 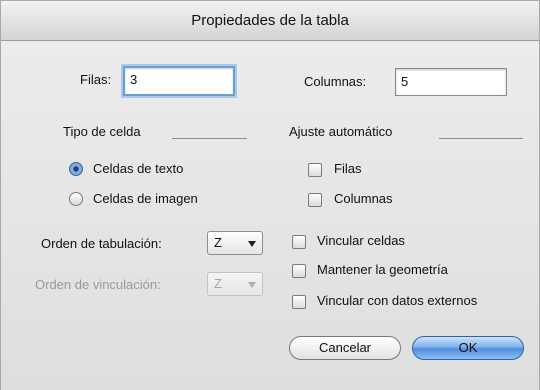 What do you see at coordinates (98, 284) in the screenshot?
I see `link-order-label: Orden de vinculación:` at bounding box center [98, 284].